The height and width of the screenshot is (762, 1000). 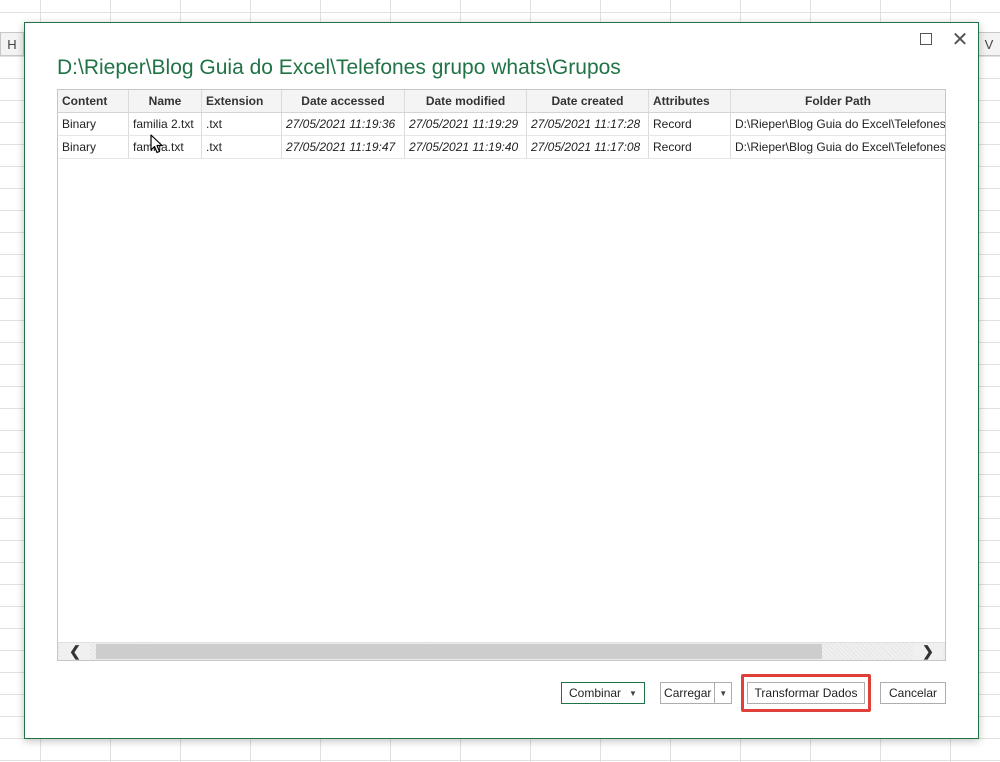 I want to click on chevron-left-icon: ❮, so click(x=75, y=651).